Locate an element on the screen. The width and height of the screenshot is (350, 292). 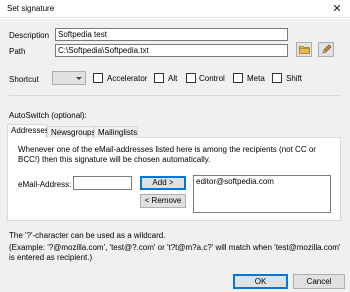
close-icon: ✕ is located at coordinates (337, 9).